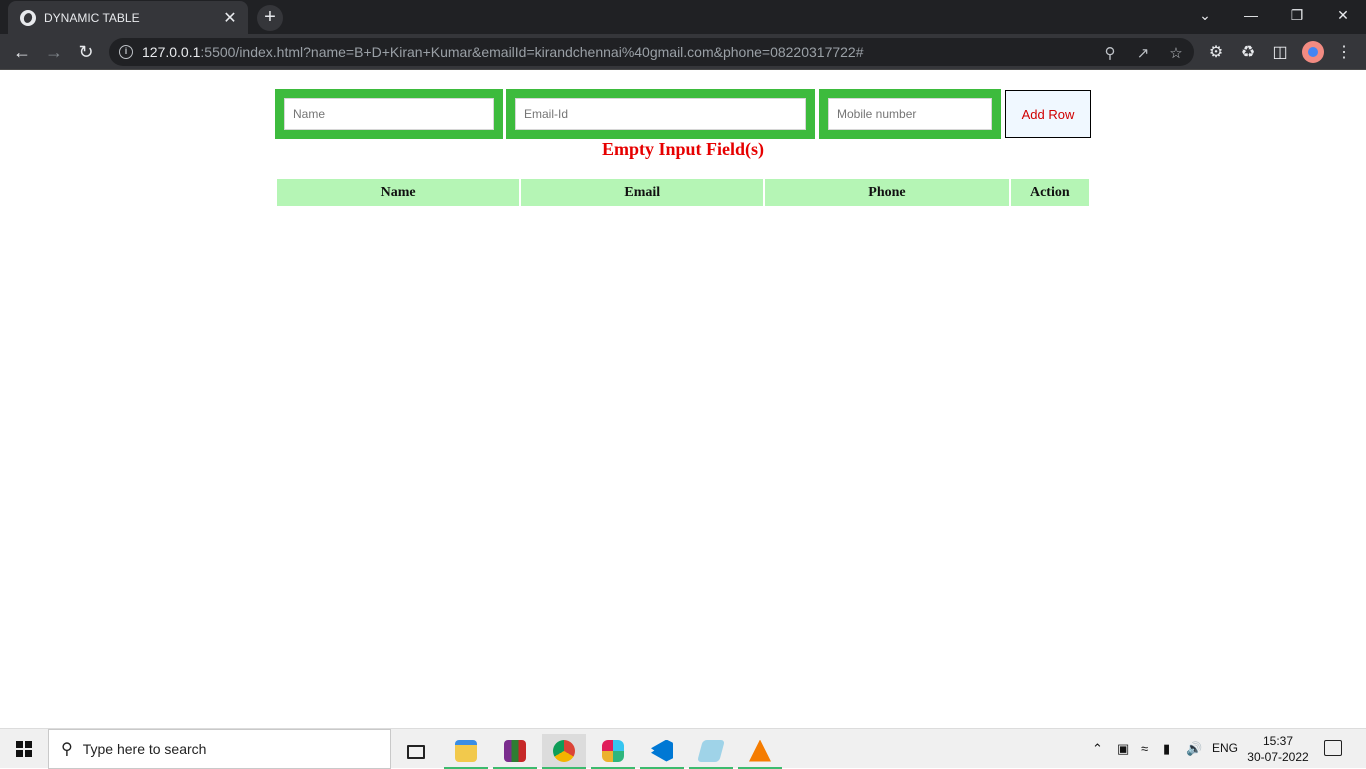  What do you see at coordinates (1225, 748) in the screenshot?
I see `language-indicator: ENG` at bounding box center [1225, 748].